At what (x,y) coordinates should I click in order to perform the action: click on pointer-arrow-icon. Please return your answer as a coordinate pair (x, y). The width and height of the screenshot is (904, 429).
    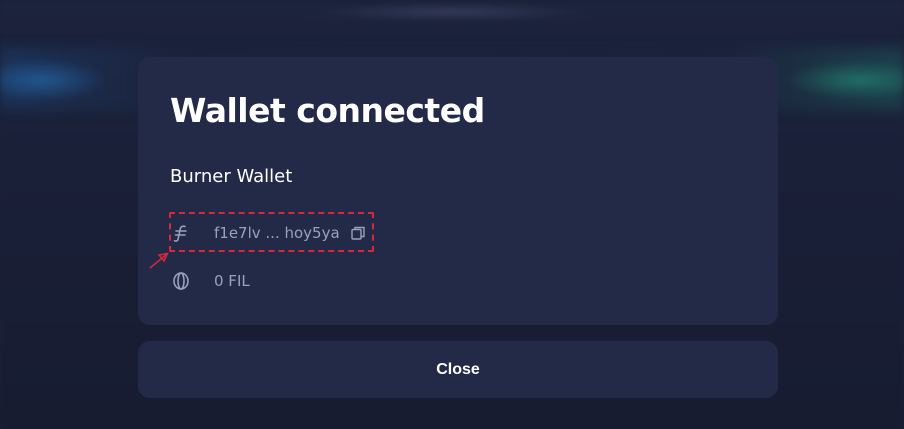
    Looking at the image, I should click on (159, 260).